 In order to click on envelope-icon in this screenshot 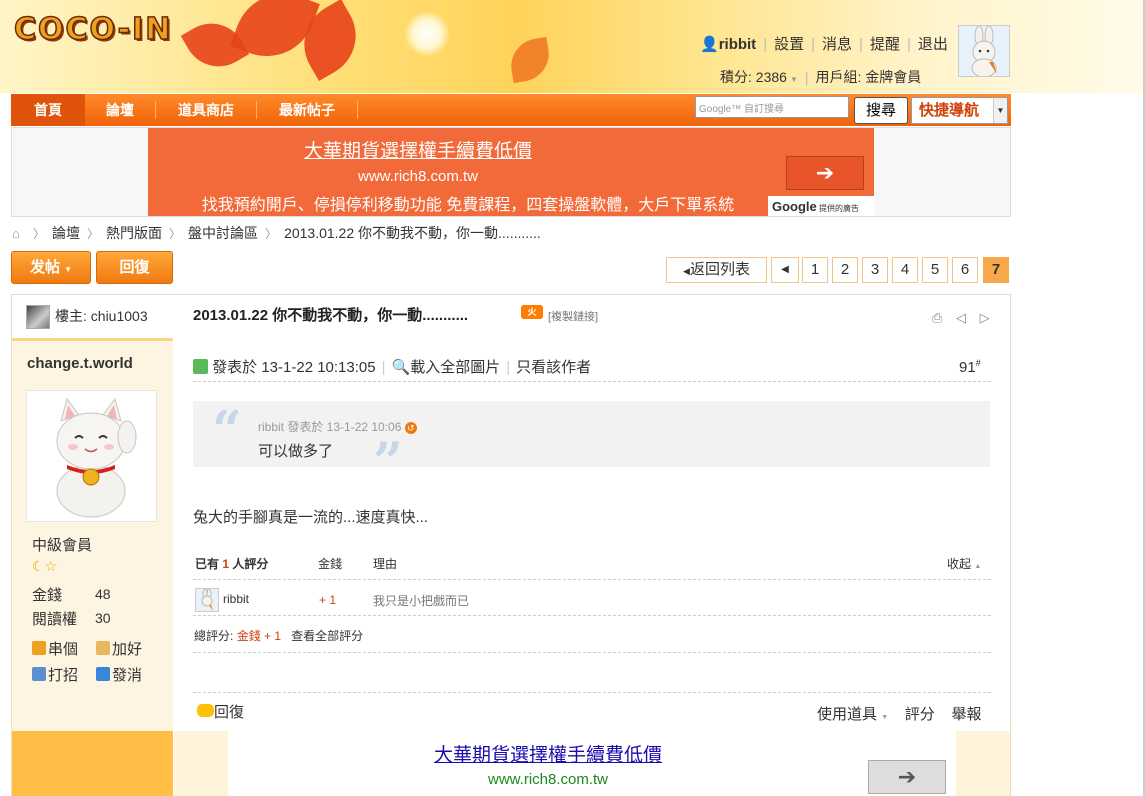, I will do `click(103, 674)`.